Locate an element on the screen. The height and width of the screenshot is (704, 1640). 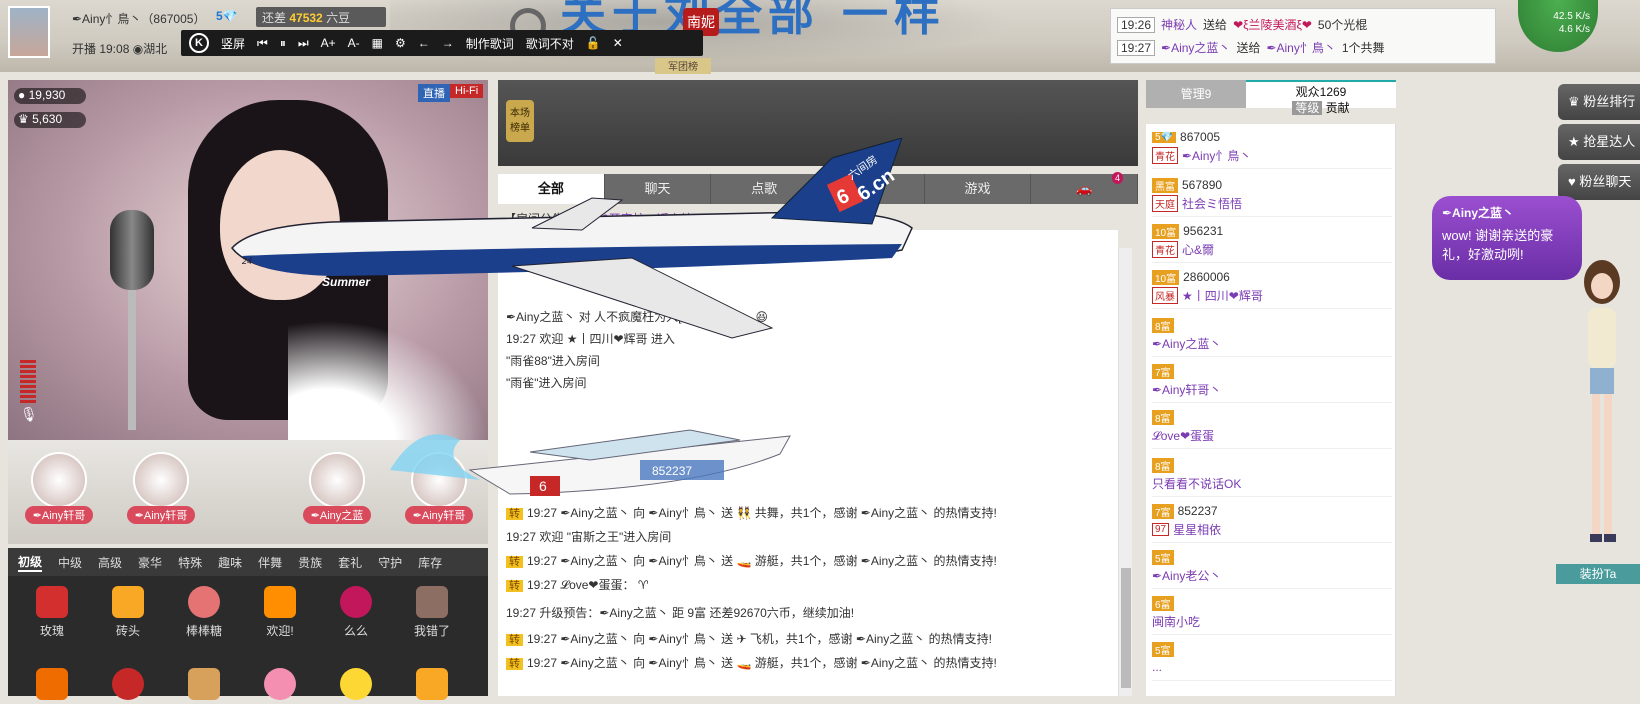
hifi-badge: Hi-Fi is located at coordinates (467, 91).